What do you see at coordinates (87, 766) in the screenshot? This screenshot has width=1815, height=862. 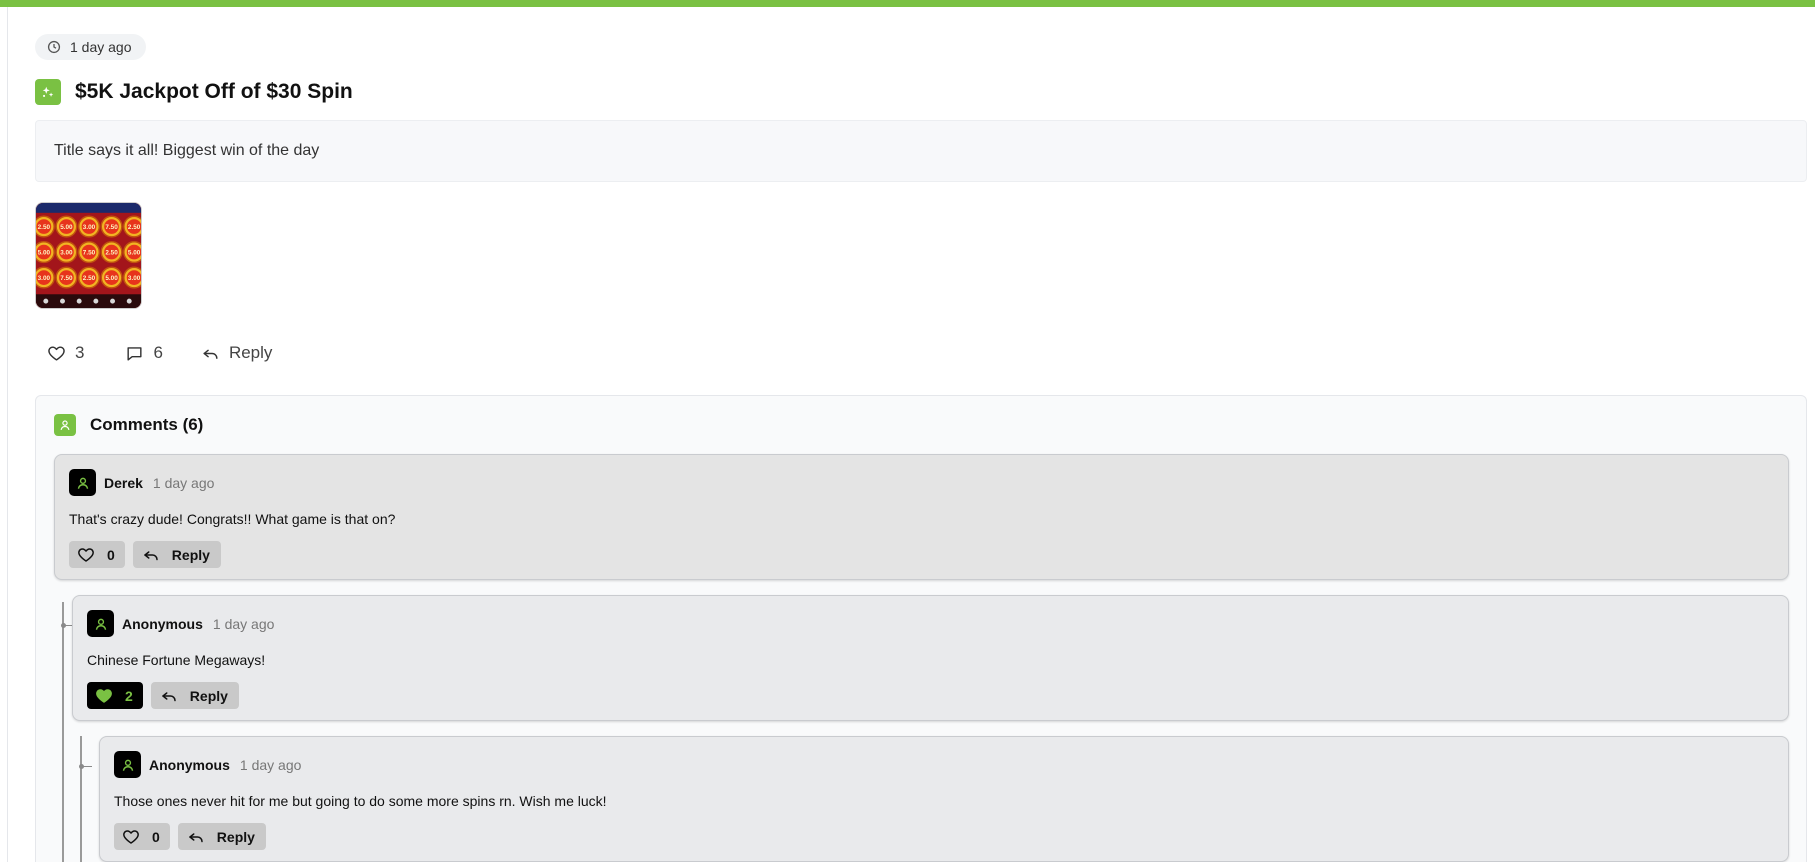 I see `thread-connector` at bounding box center [87, 766].